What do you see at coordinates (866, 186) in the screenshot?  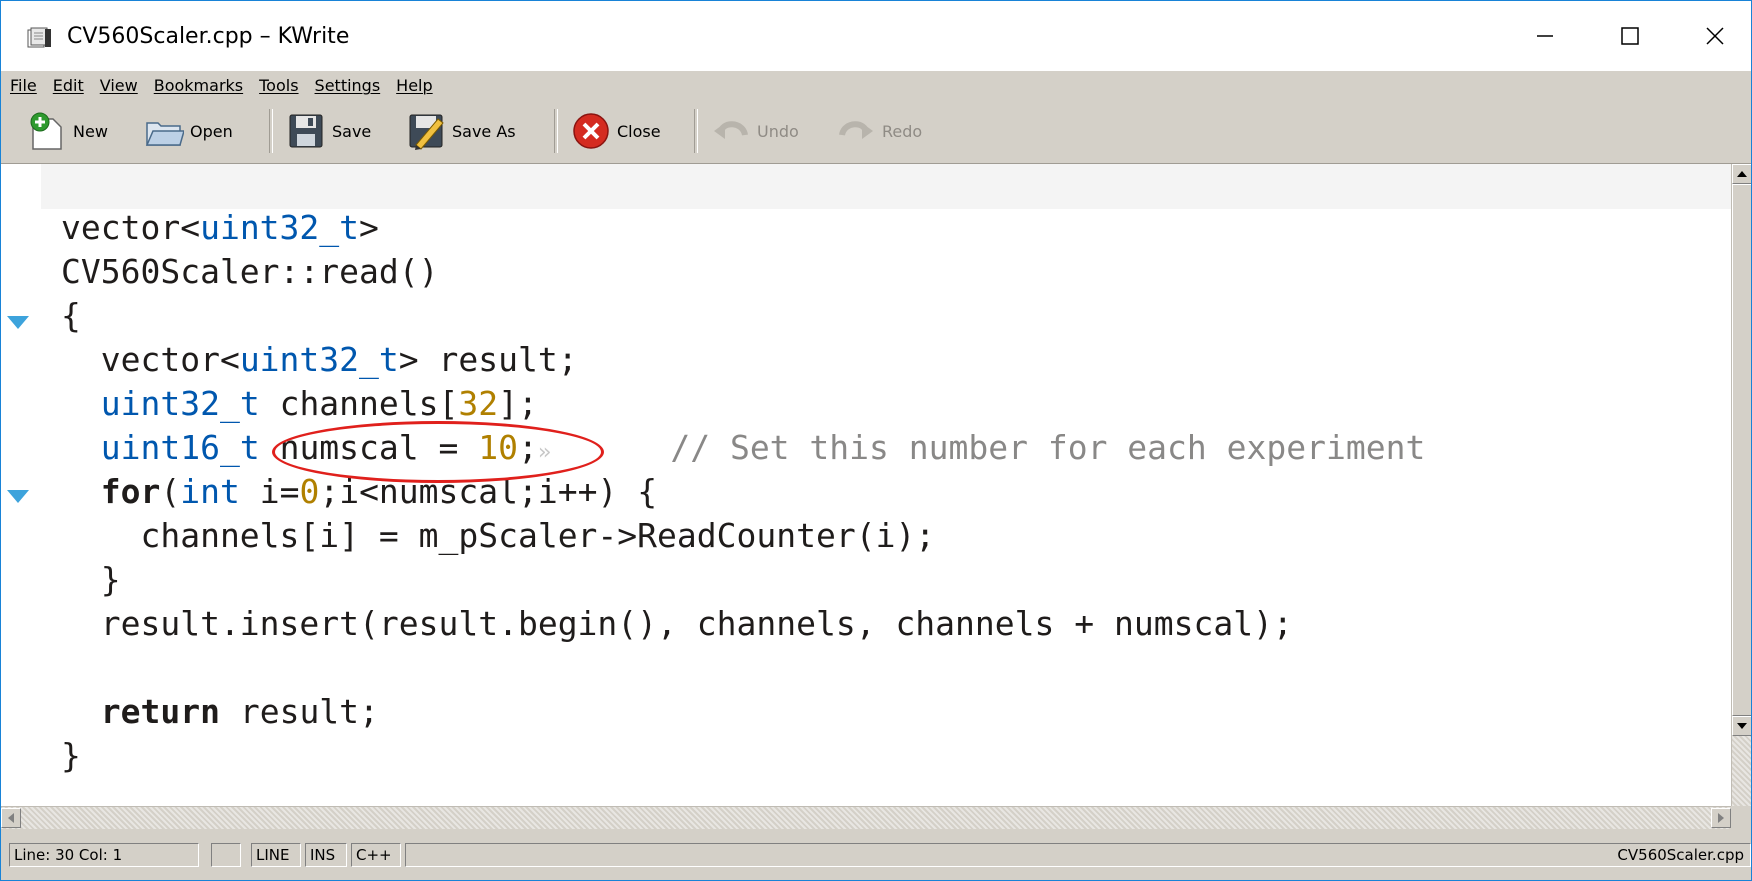 I see `current-line-highlight` at bounding box center [866, 186].